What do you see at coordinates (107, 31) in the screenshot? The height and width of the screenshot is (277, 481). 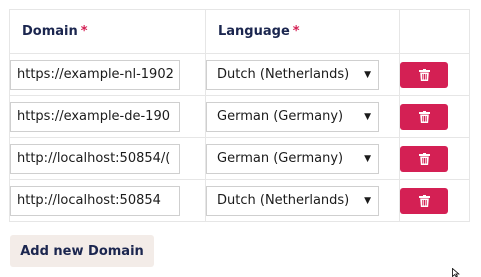 I see `domain-column-header: Domain *` at bounding box center [107, 31].